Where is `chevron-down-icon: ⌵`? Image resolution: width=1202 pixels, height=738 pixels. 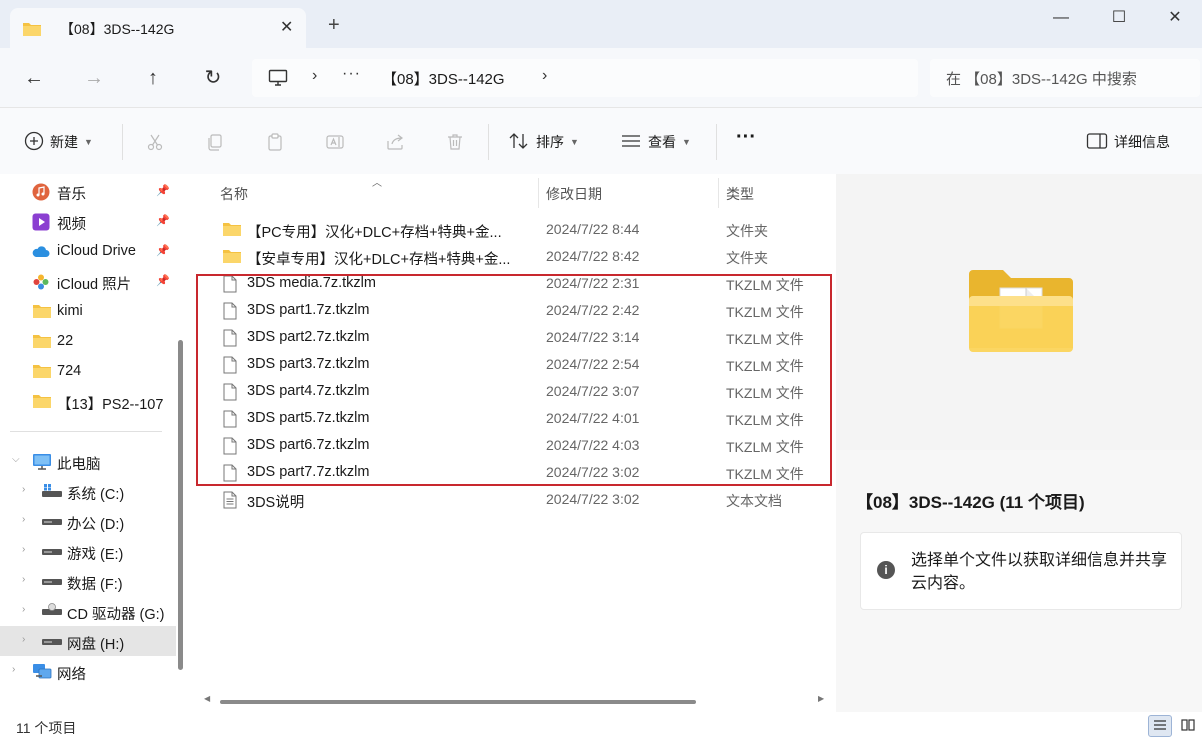 chevron-down-icon: ⌵ is located at coordinates (16, 459).